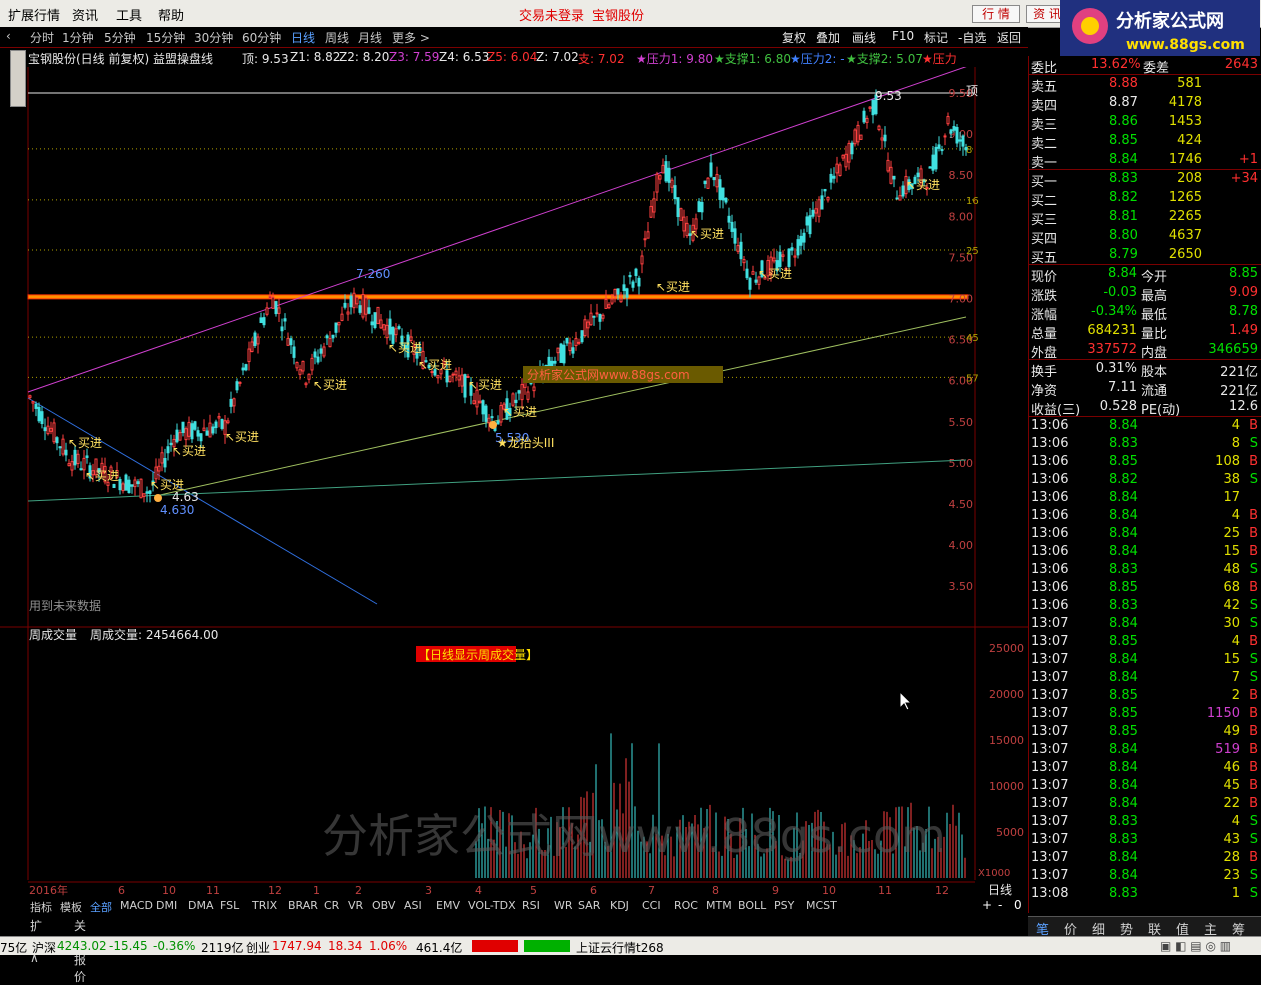 The image size is (1261, 985). I want to click on indicator-tab-14: VOL-TDX, so click(492, 905).